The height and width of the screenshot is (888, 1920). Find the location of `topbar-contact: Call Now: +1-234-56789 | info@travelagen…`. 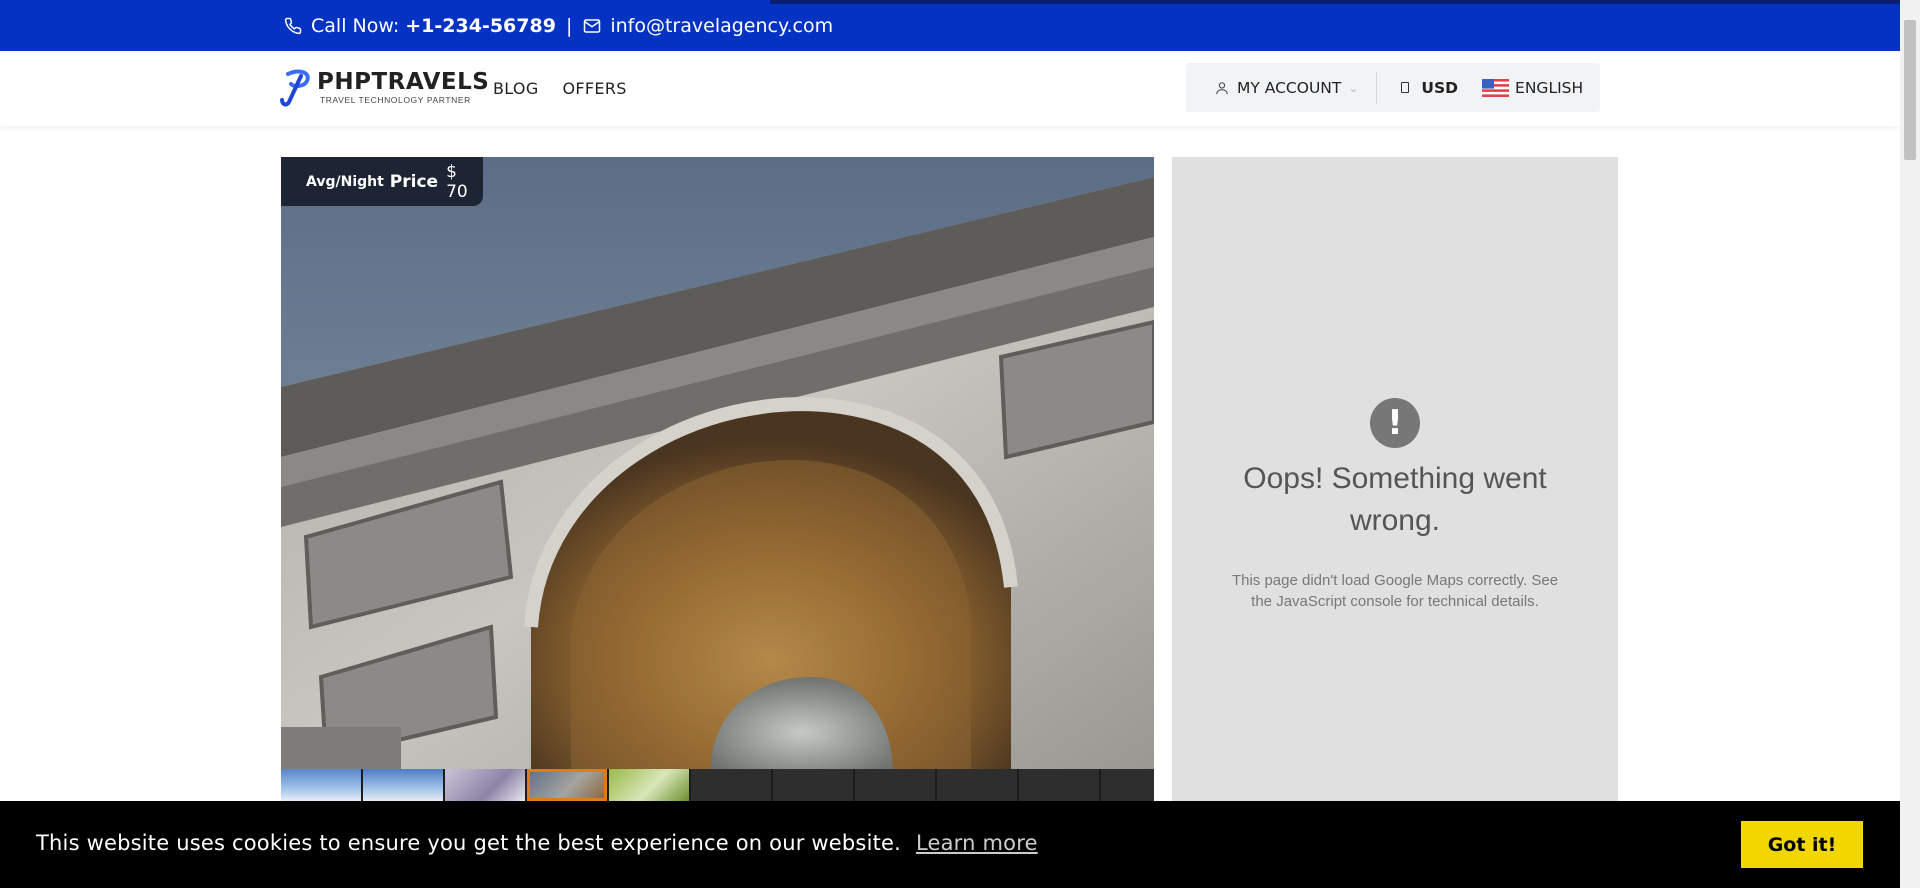

topbar-contact: Call Now: +1-234-56789 | info@travelagen… is located at coordinates (558, 25).